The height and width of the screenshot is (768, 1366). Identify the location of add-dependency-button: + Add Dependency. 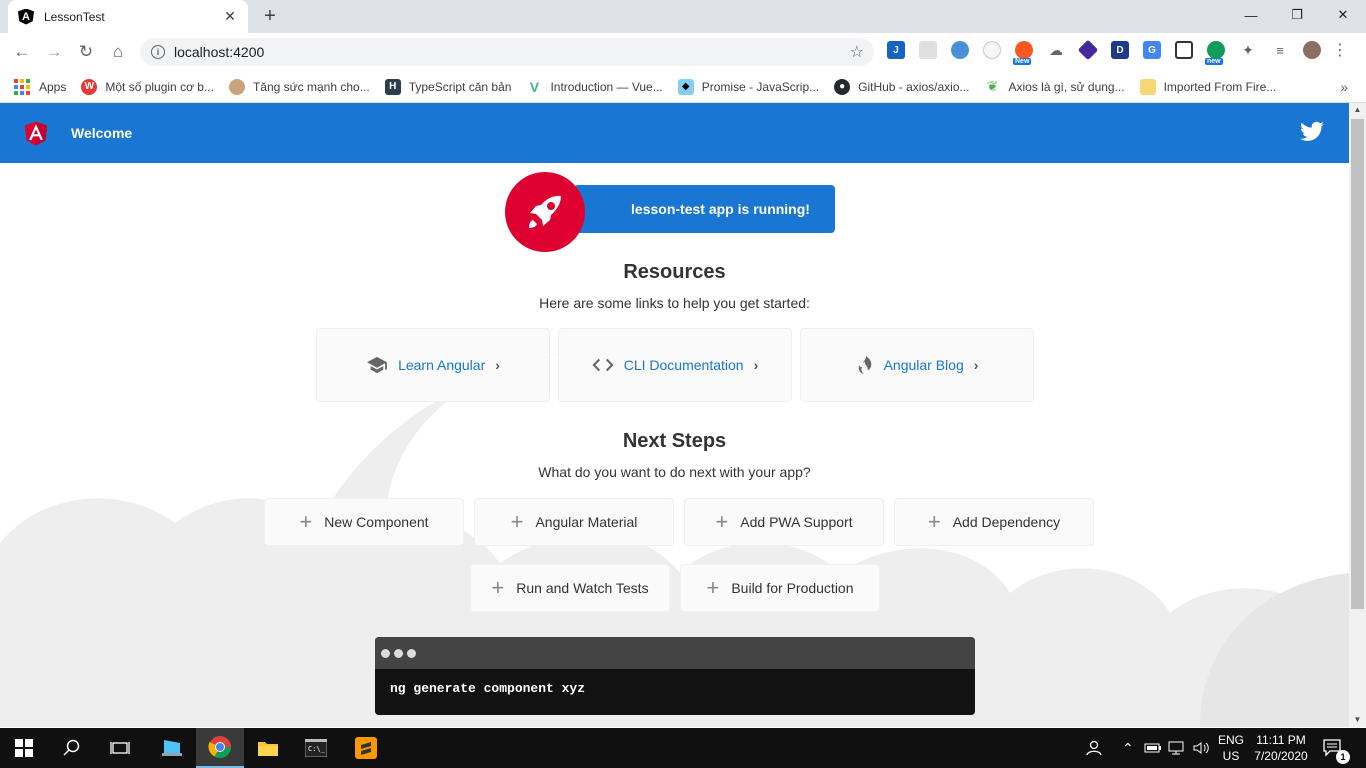
(994, 522).